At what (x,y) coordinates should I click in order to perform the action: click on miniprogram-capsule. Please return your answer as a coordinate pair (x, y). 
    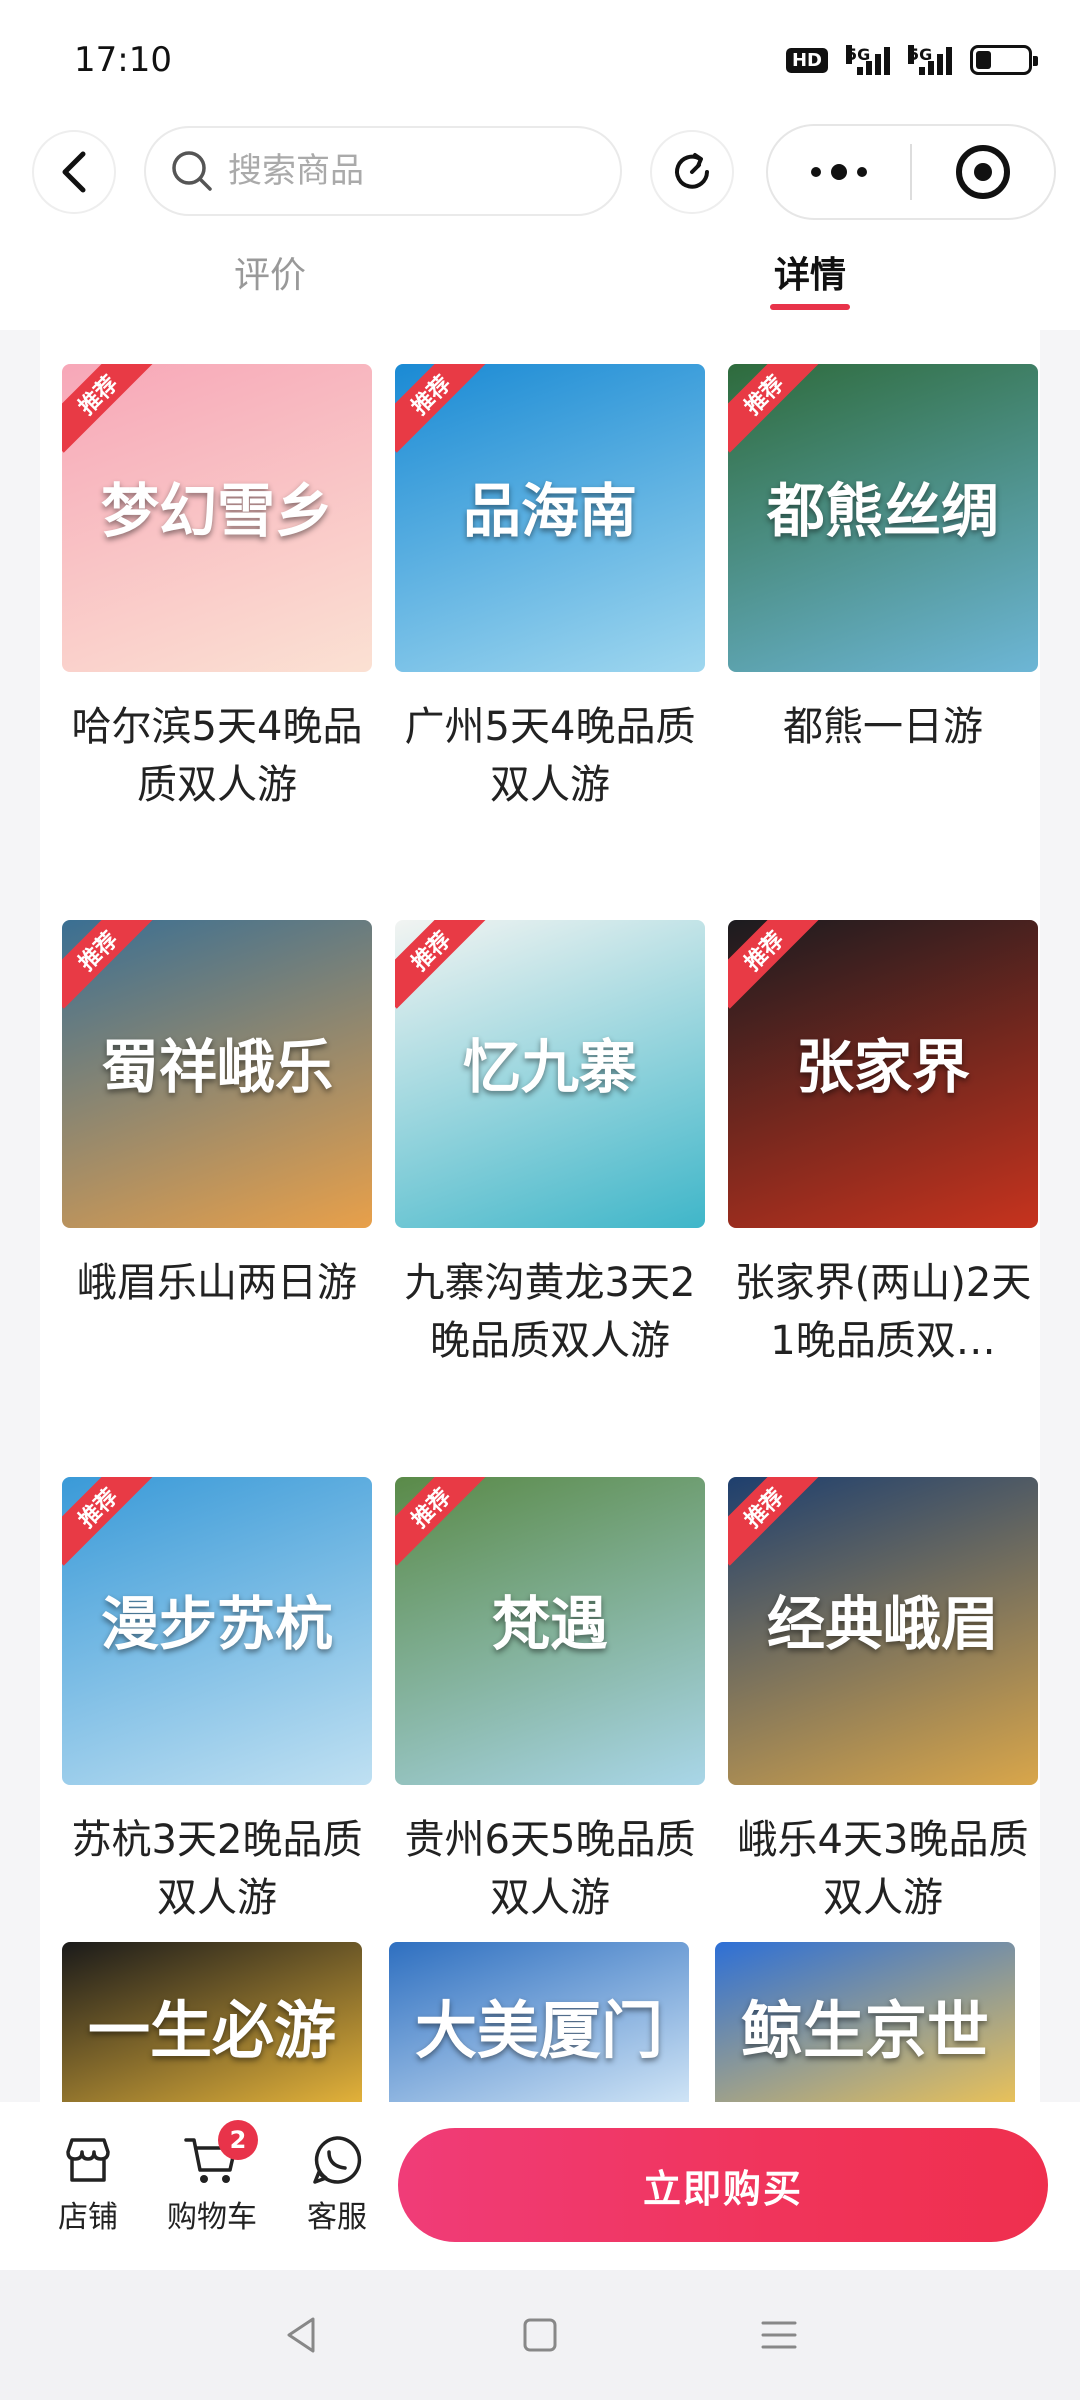
    Looking at the image, I should click on (911, 172).